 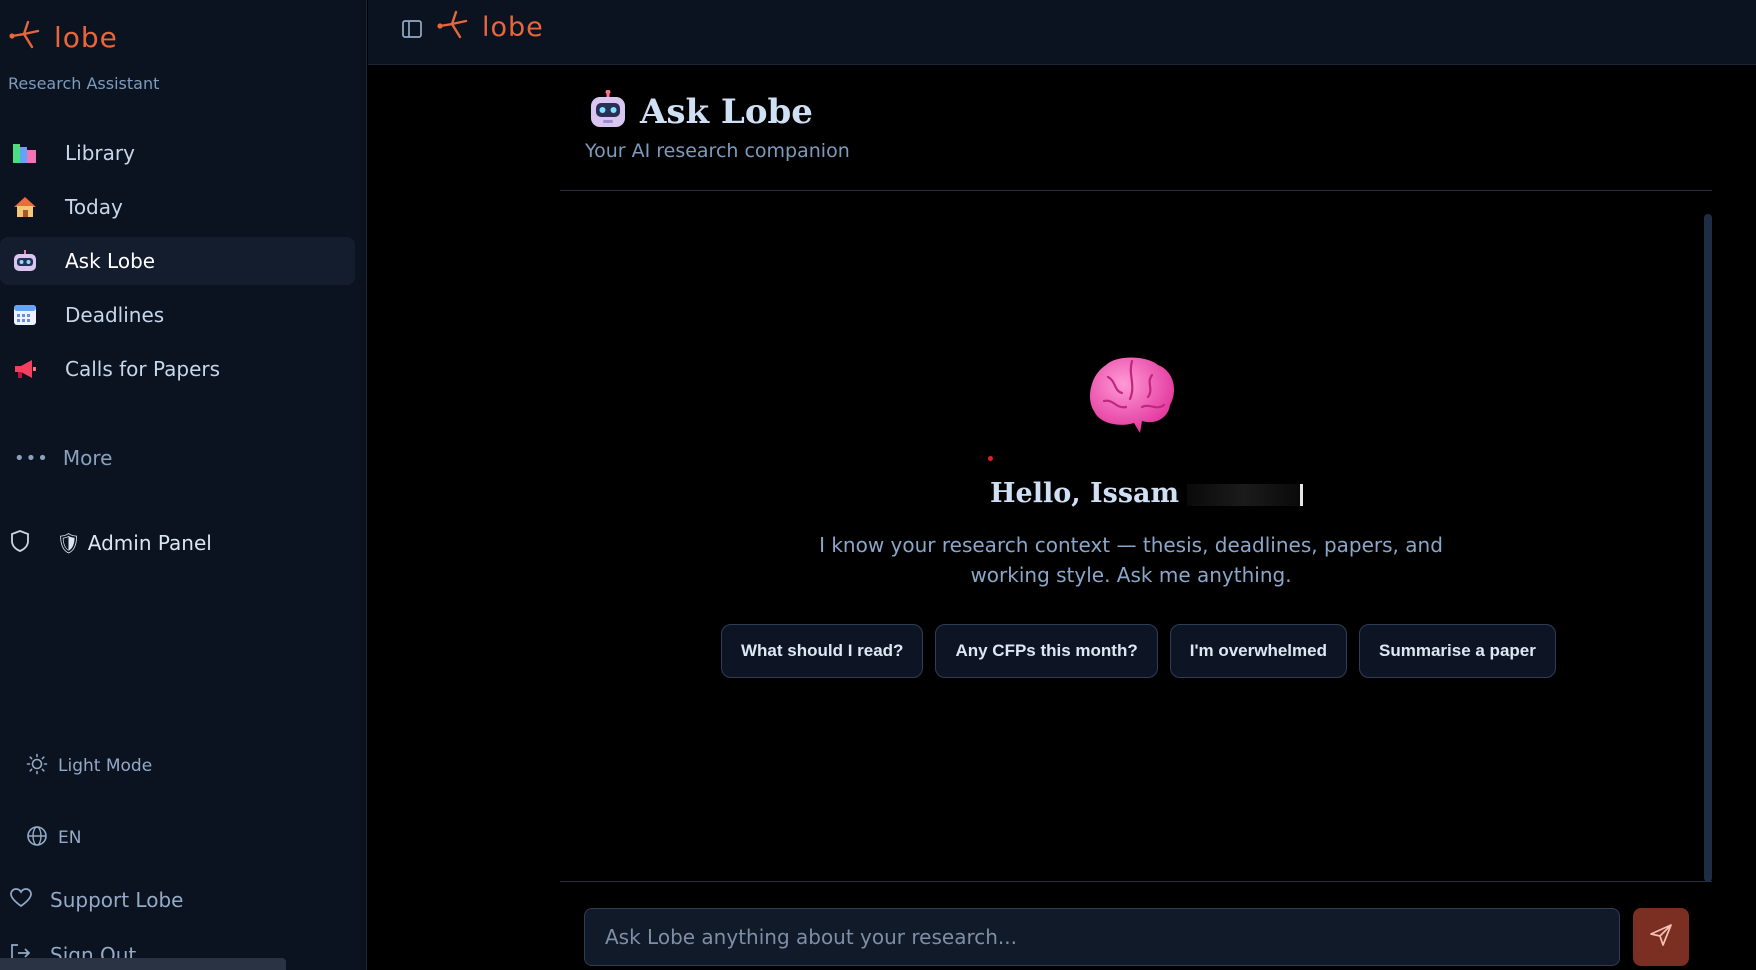 What do you see at coordinates (70, 838) in the screenshot?
I see `language-label: EN` at bounding box center [70, 838].